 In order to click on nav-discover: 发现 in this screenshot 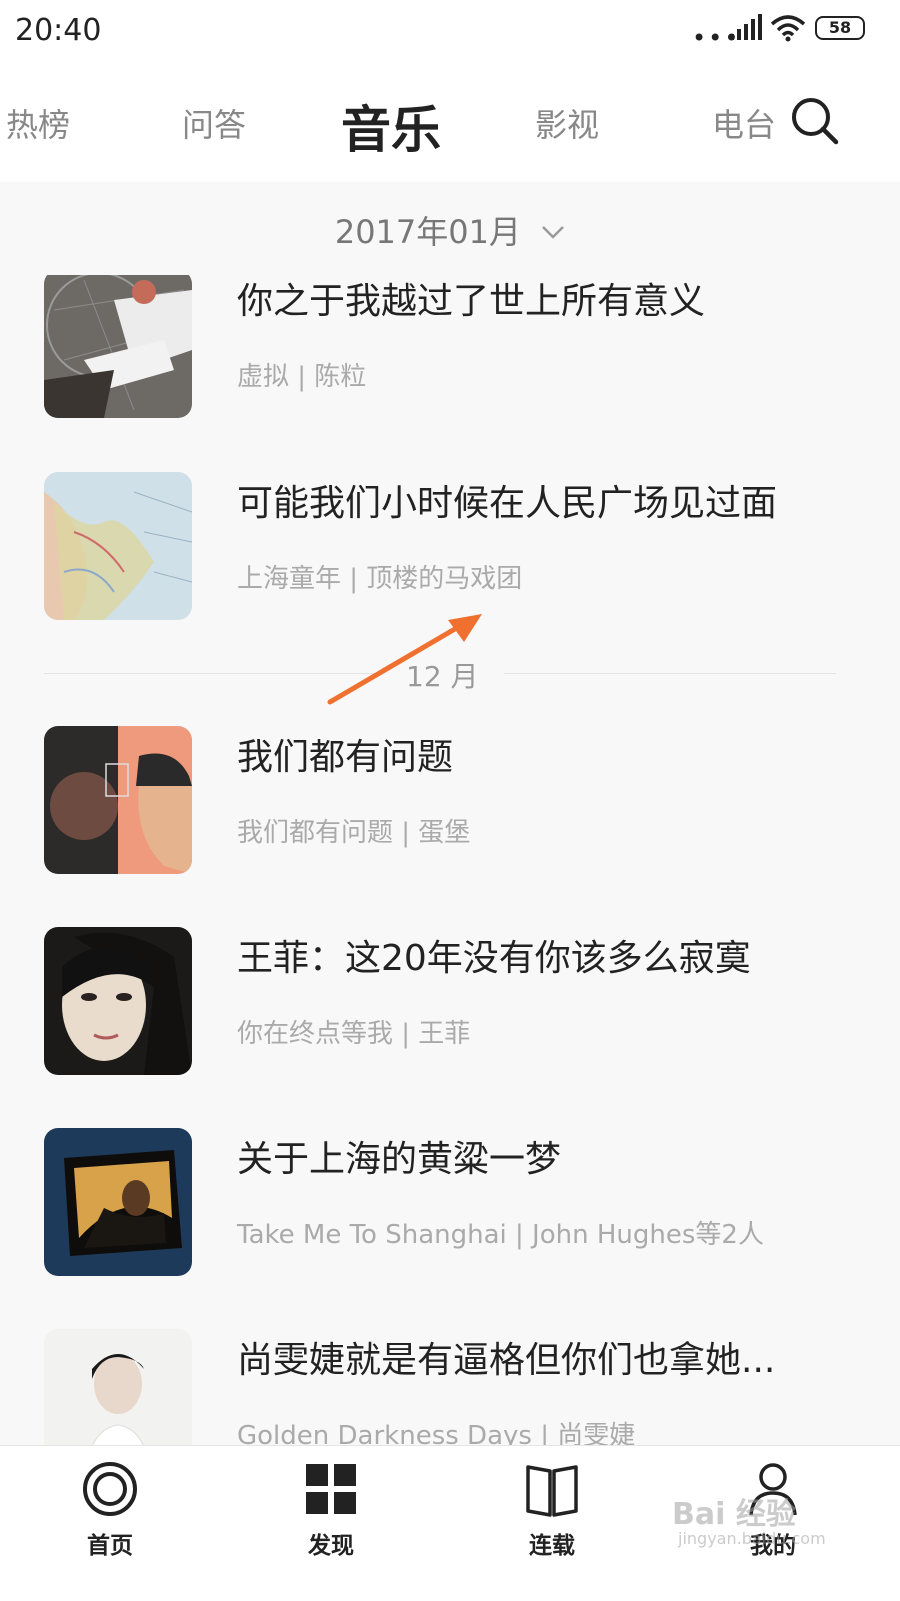, I will do `click(331, 1523)`.